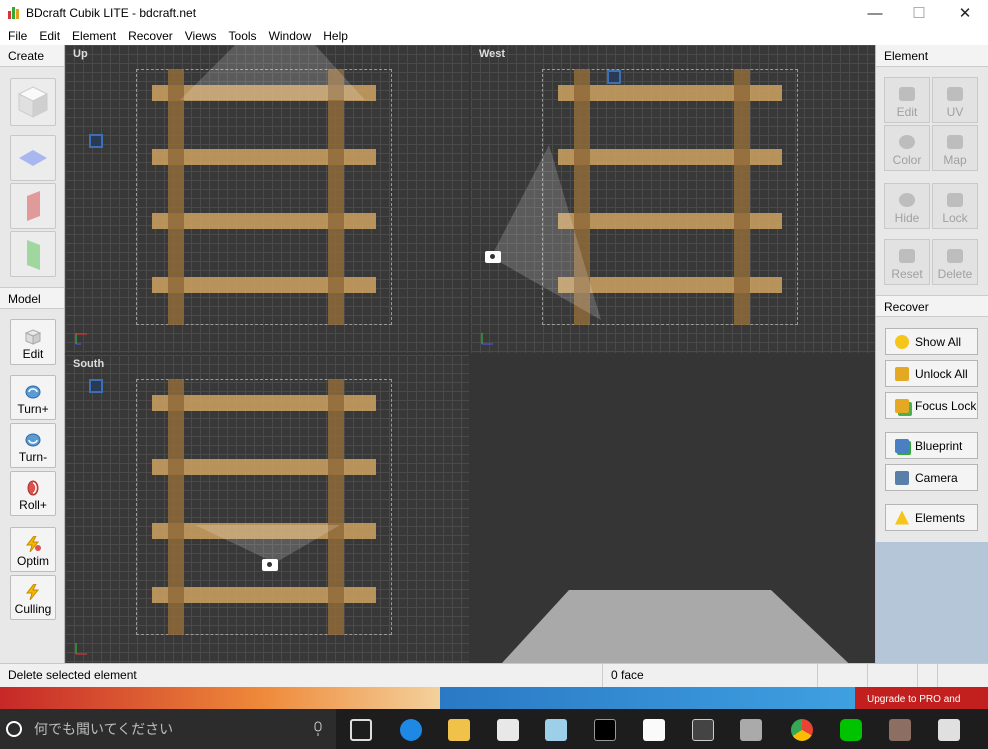 This screenshot has width=988, height=749. I want to click on task-view-icon, so click(361, 730).